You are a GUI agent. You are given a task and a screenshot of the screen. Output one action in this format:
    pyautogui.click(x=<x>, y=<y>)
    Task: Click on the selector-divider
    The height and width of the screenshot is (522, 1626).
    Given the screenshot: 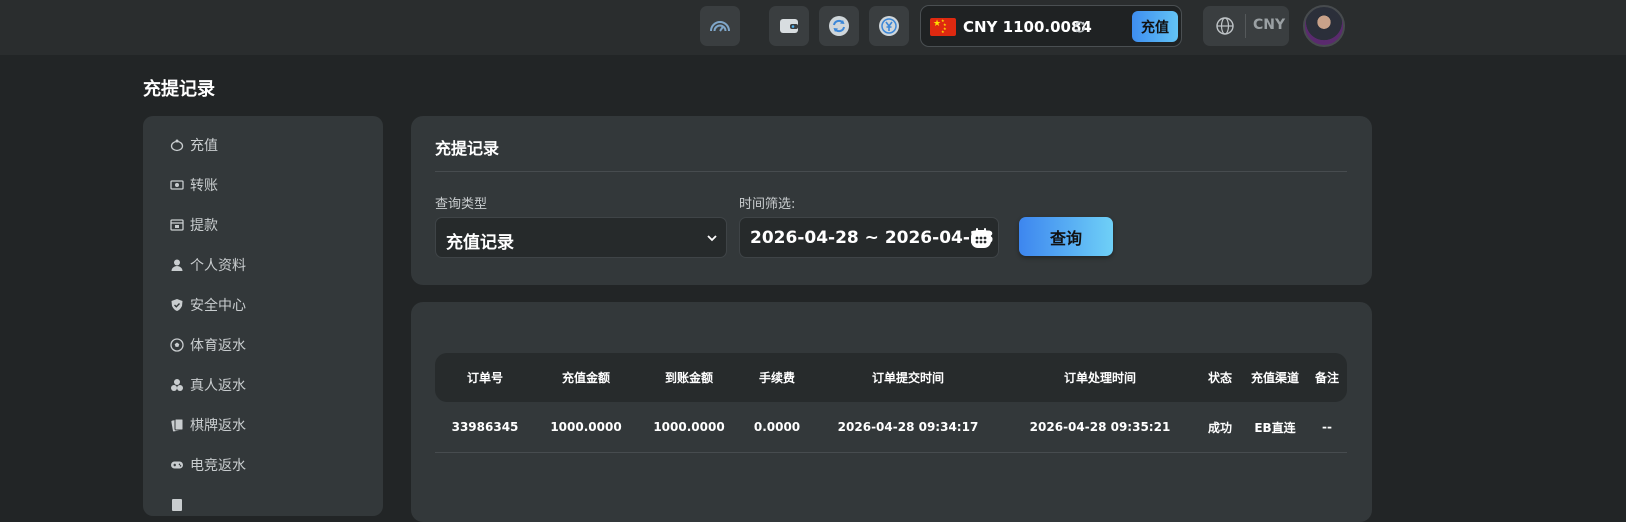 What is the action you would take?
    pyautogui.click(x=1245, y=26)
    